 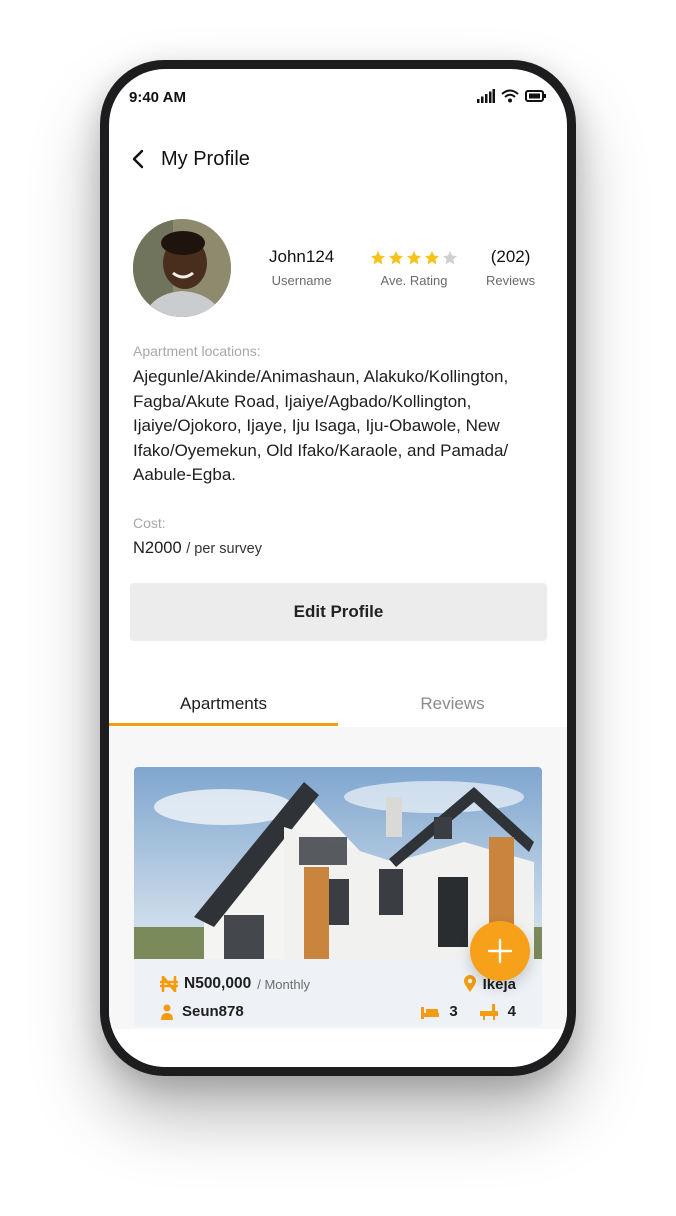 I want to click on apartment-price: N500,000, so click(x=218, y=983).